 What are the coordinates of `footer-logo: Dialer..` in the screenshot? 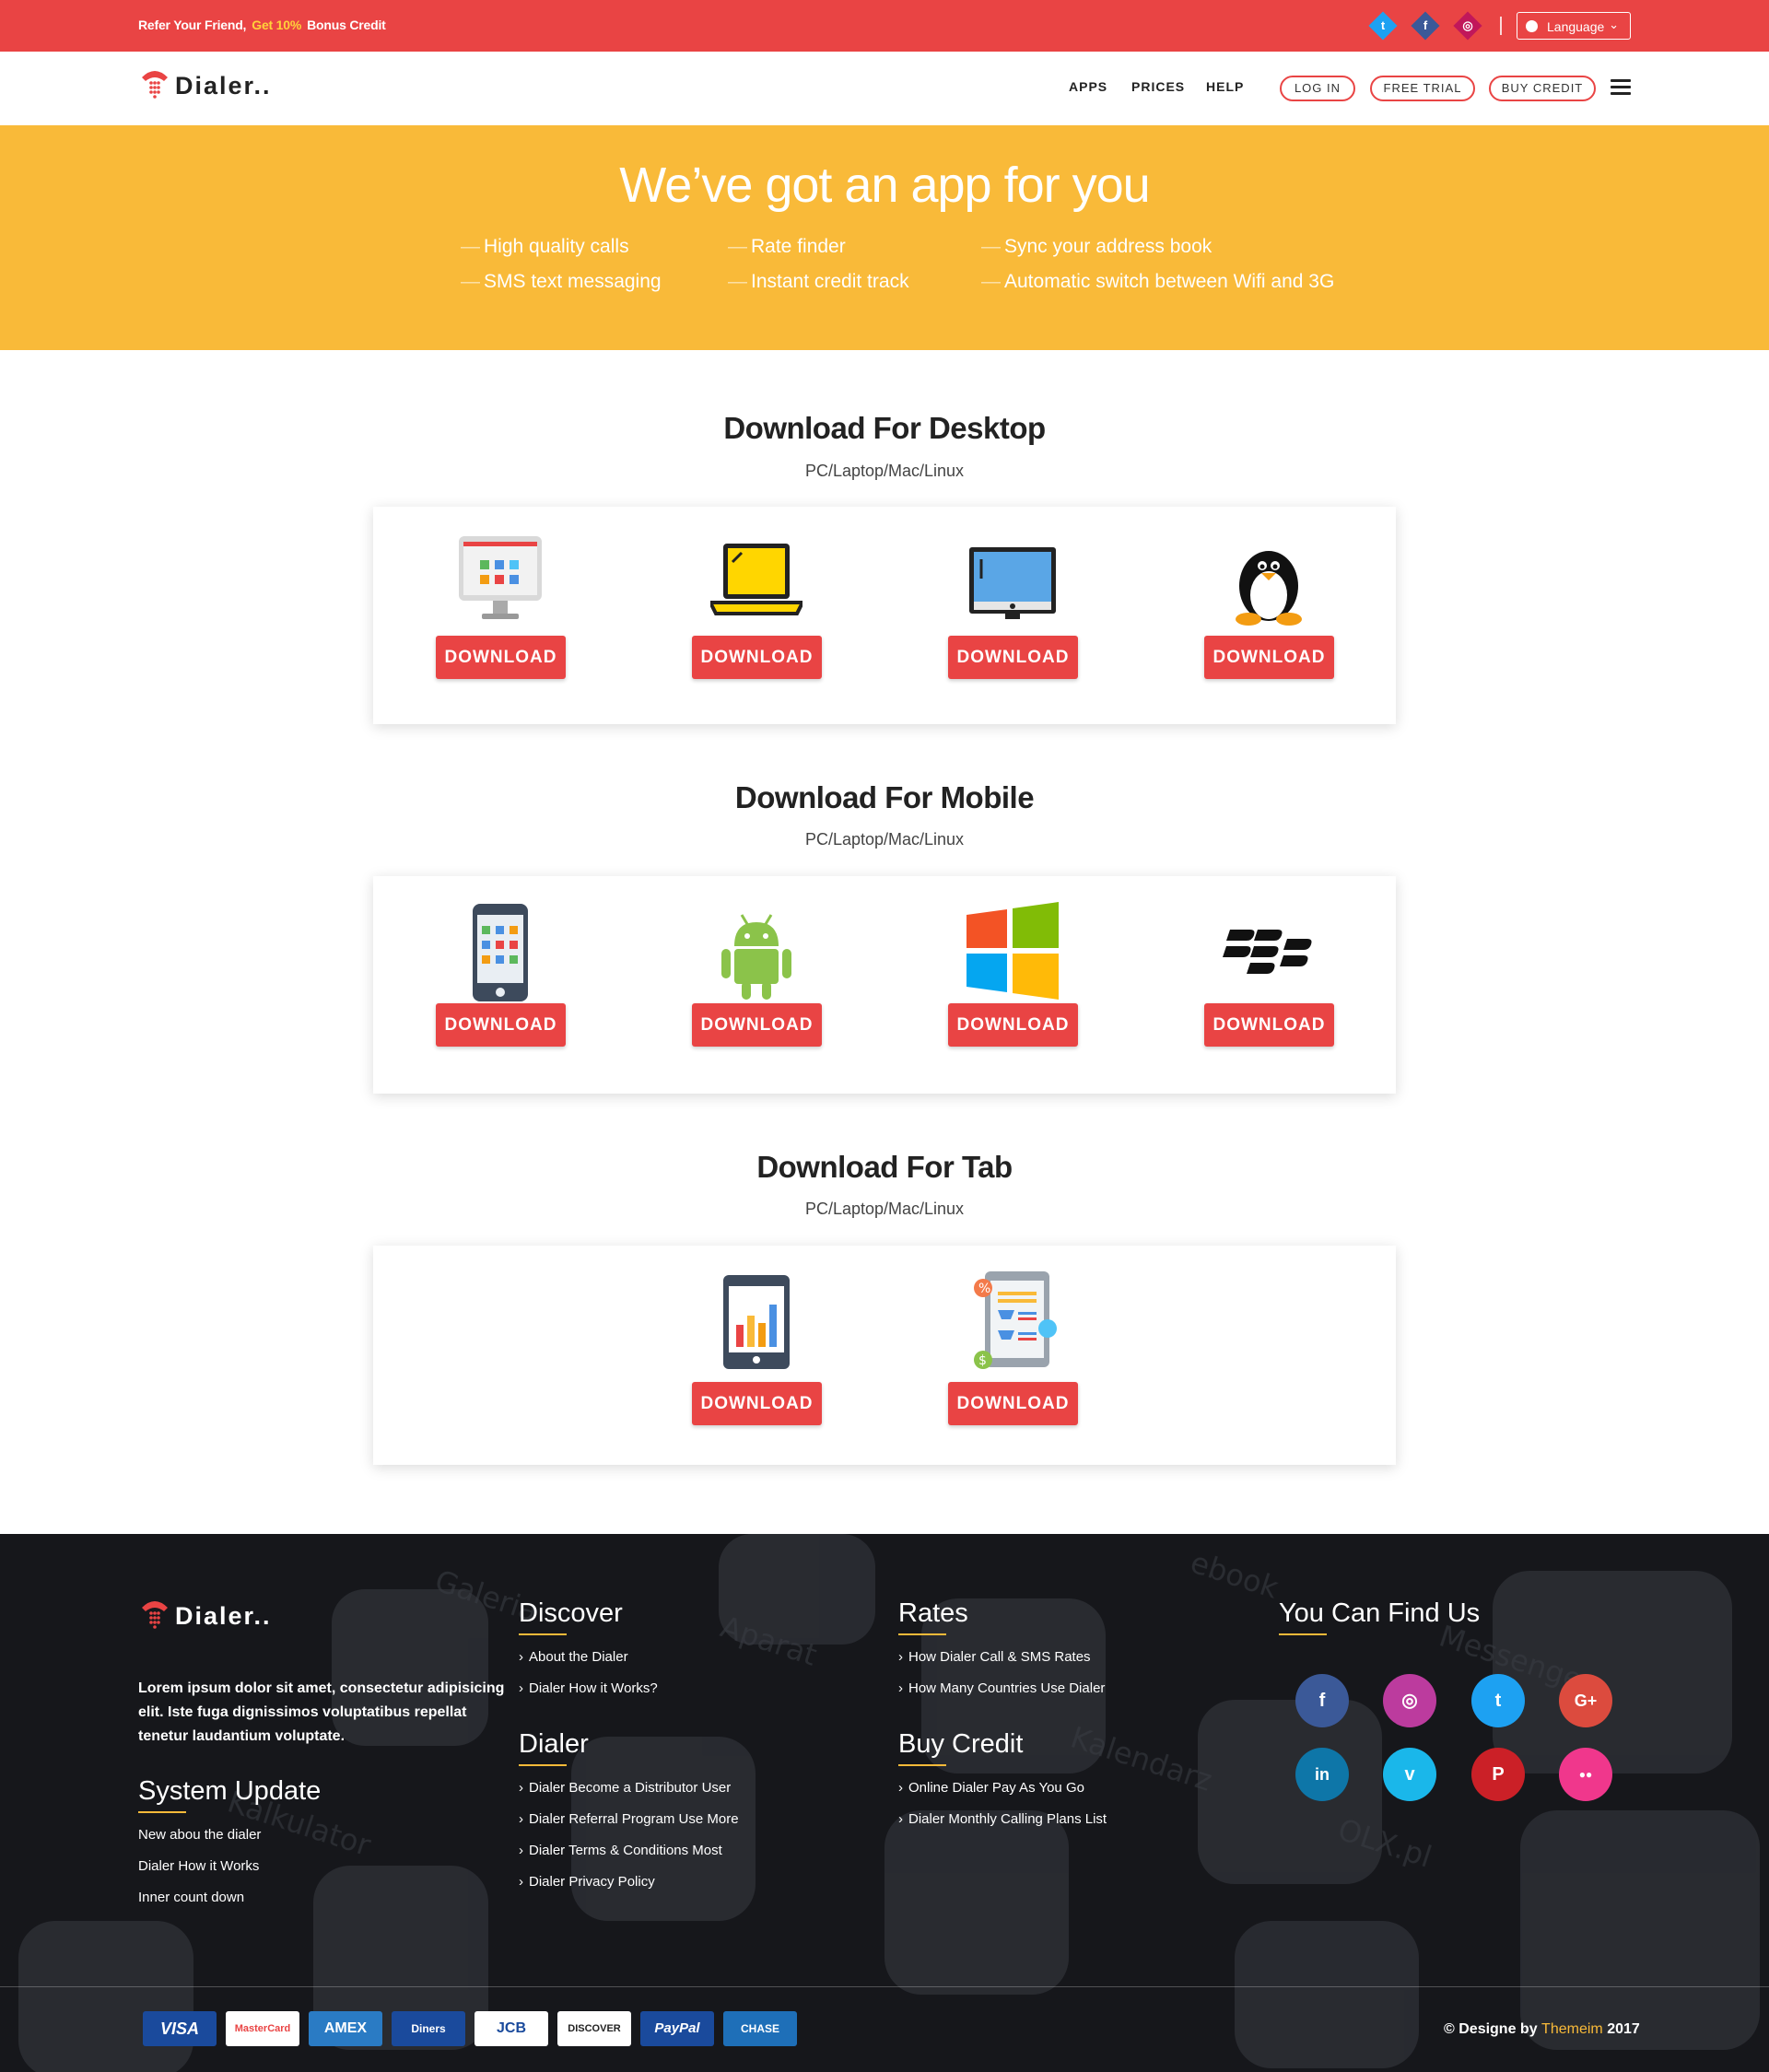 It's located at (230, 1615).